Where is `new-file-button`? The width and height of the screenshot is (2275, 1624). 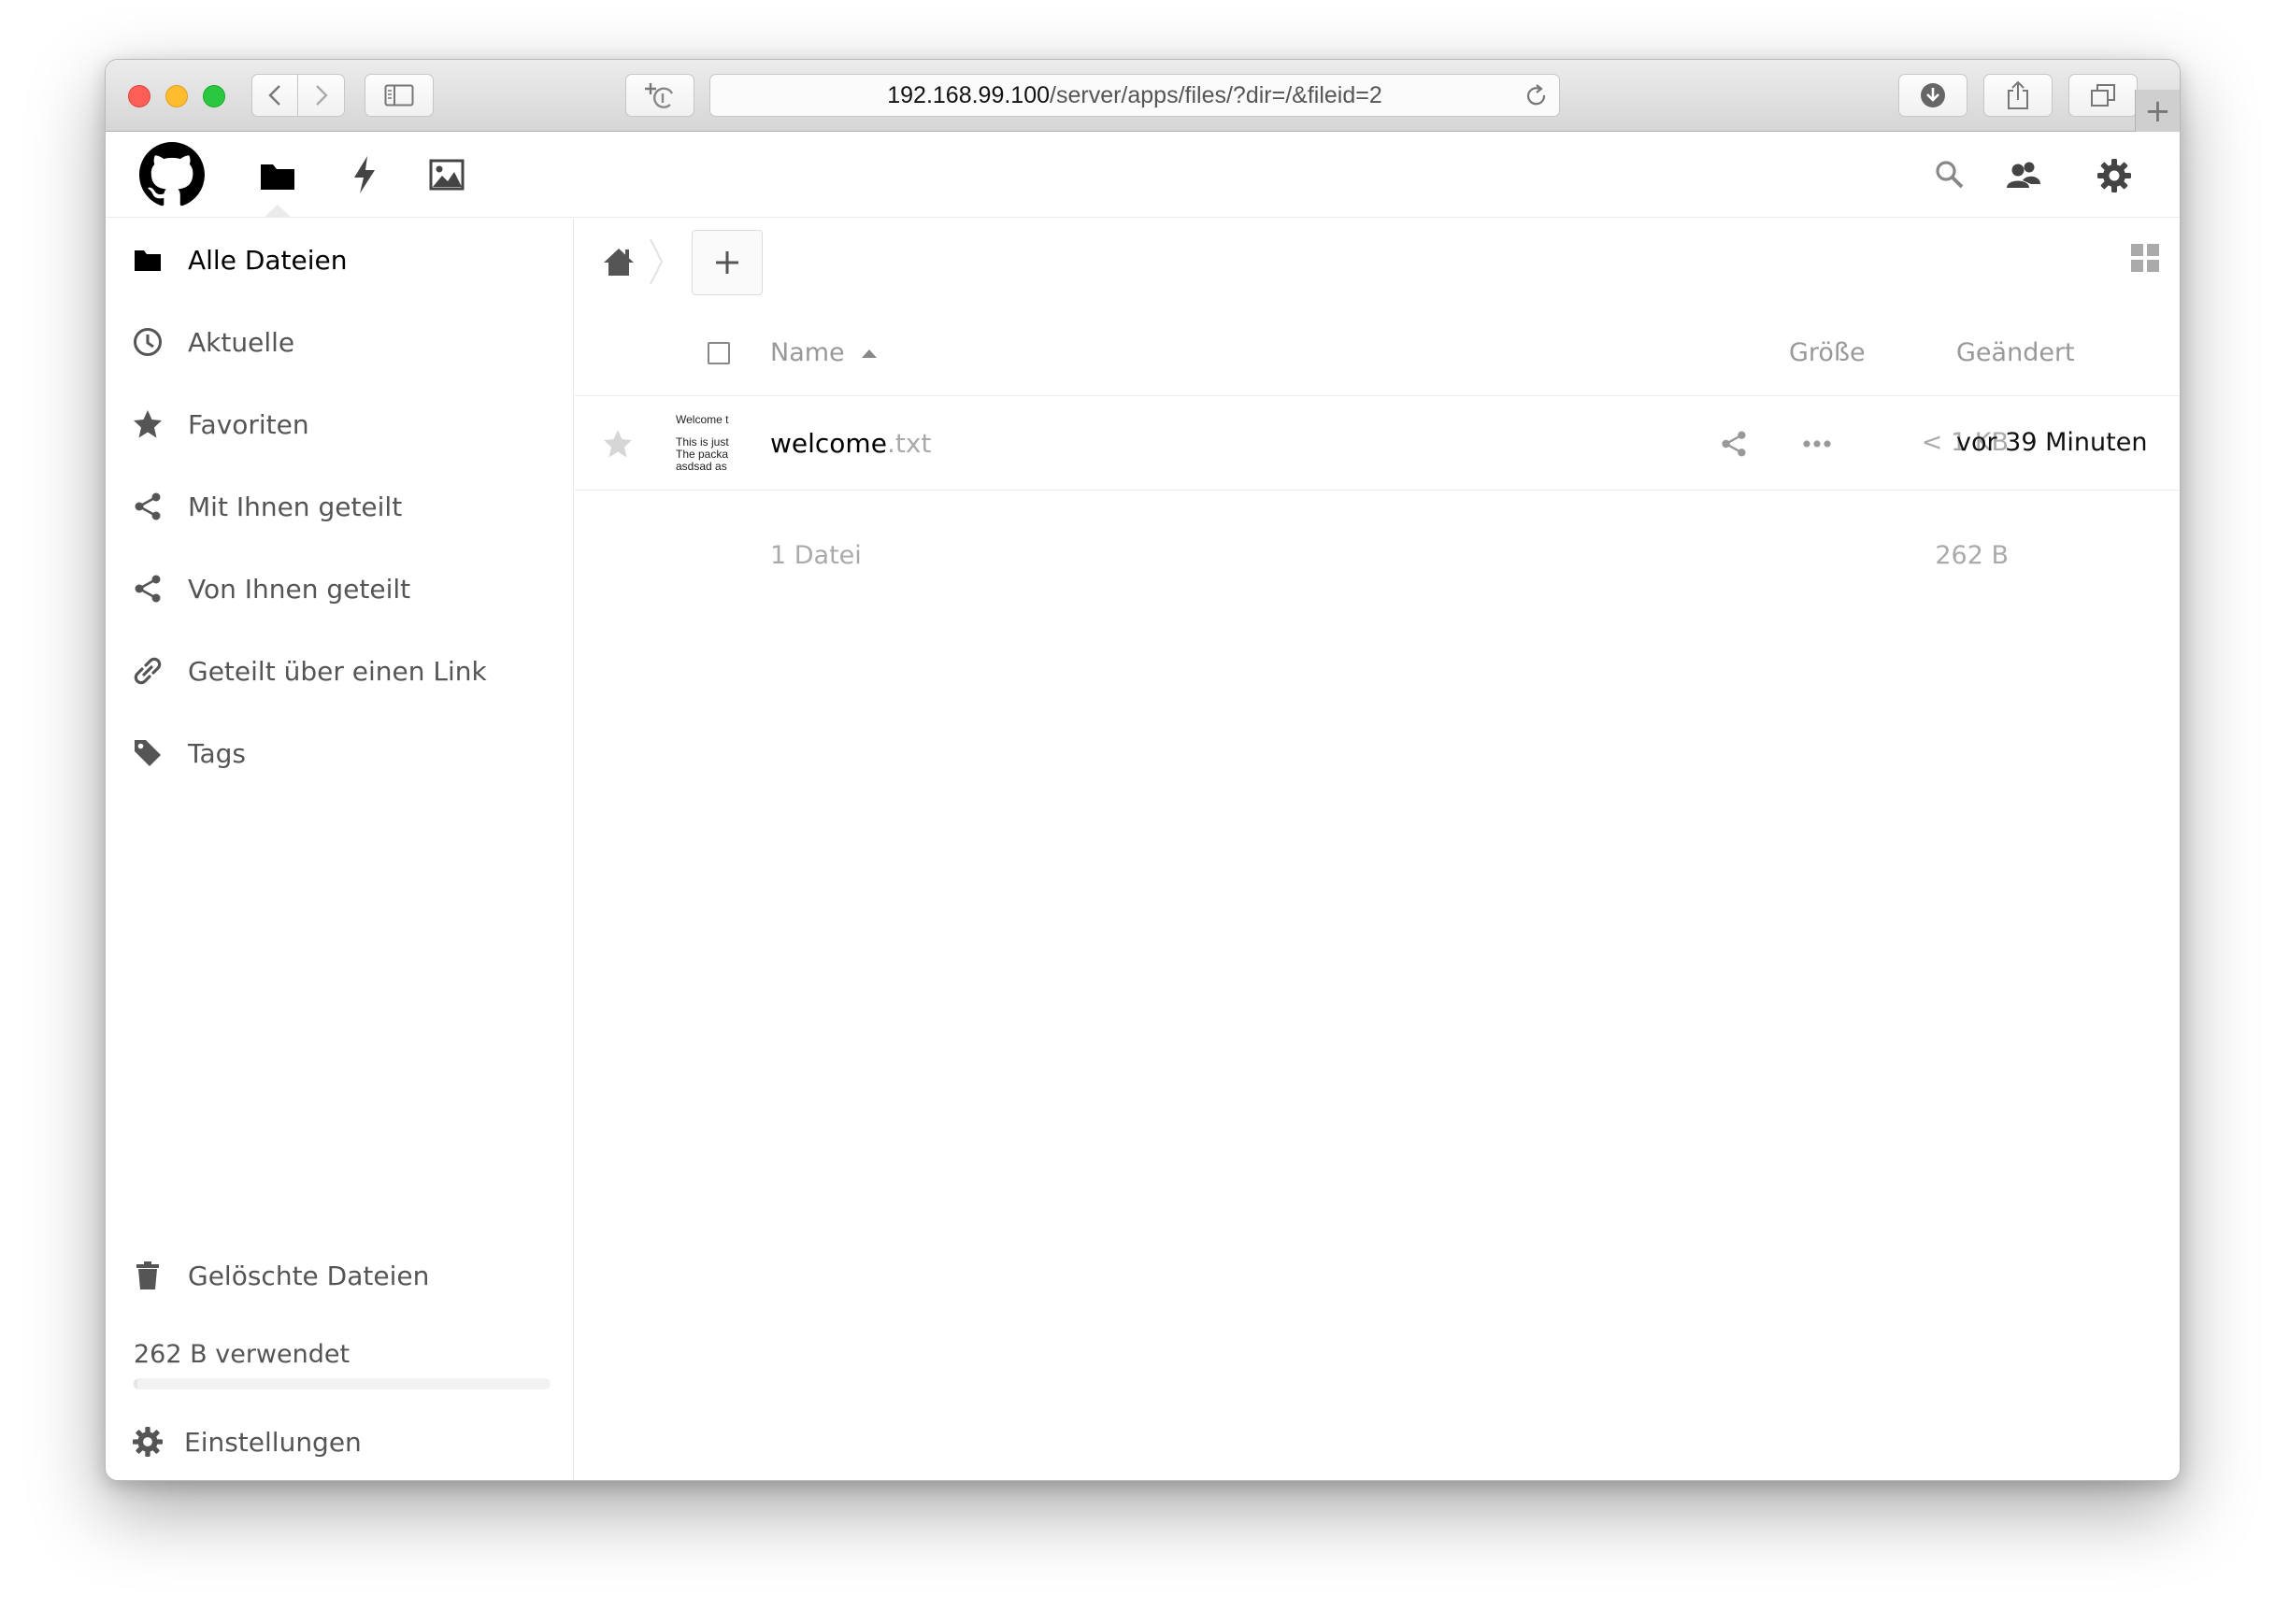 new-file-button is located at coordinates (727, 262).